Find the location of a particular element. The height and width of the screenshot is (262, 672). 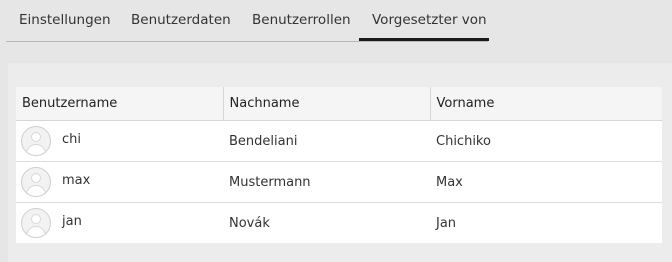

column-header-benutzername: Benutzername is located at coordinates (120, 104).